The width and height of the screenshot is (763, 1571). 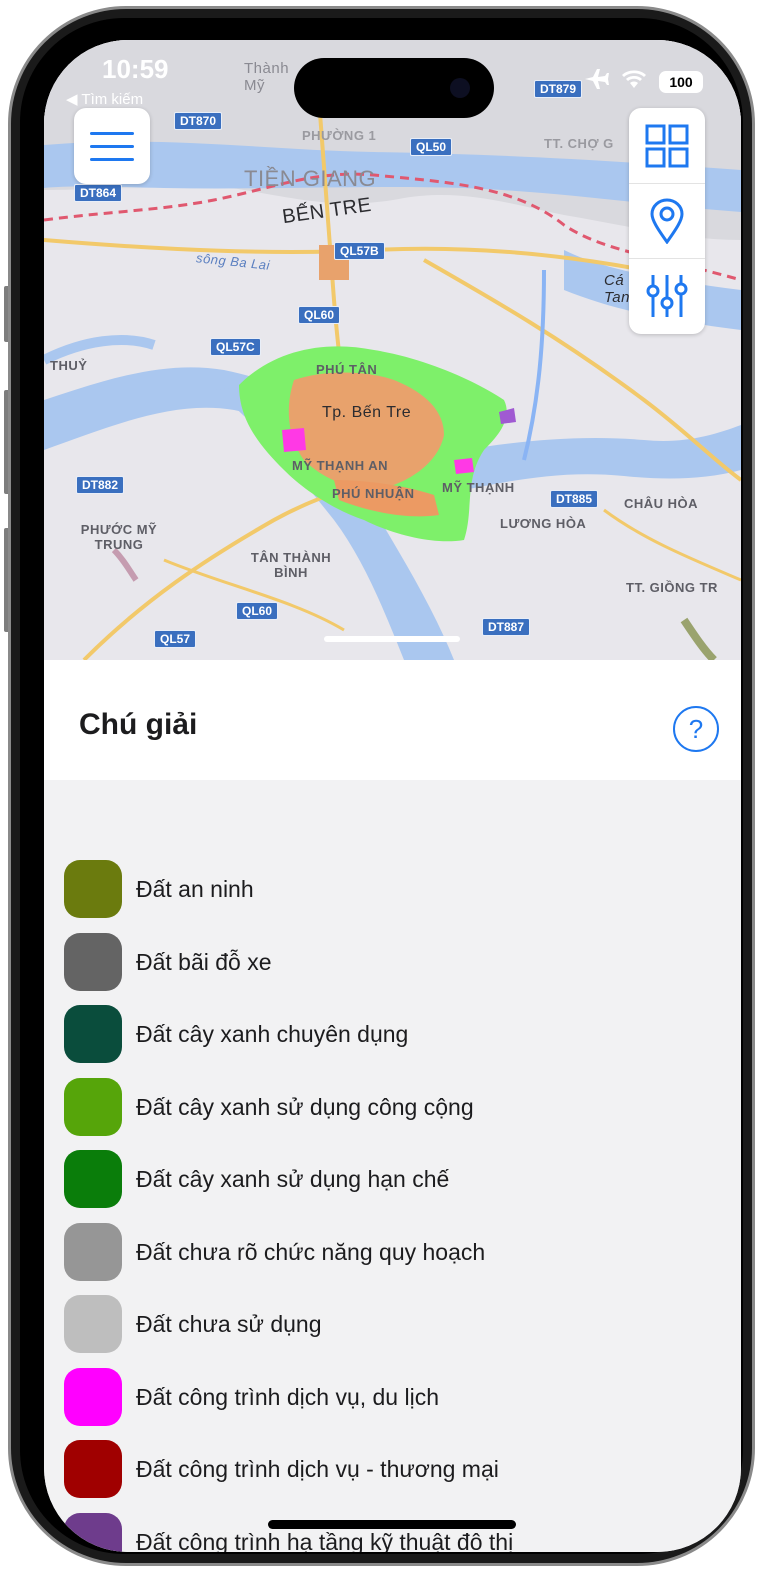 What do you see at coordinates (392, 1524) in the screenshot?
I see `home-indicator` at bounding box center [392, 1524].